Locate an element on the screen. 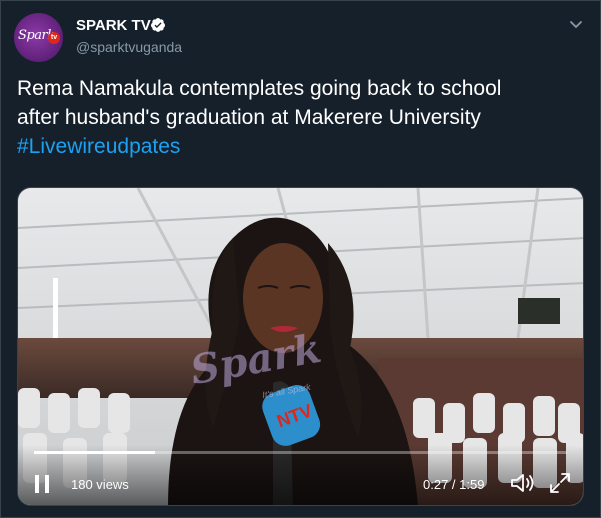 This screenshot has width=601, height=518. account-name: SPARK TV is located at coordinates (113, 25).